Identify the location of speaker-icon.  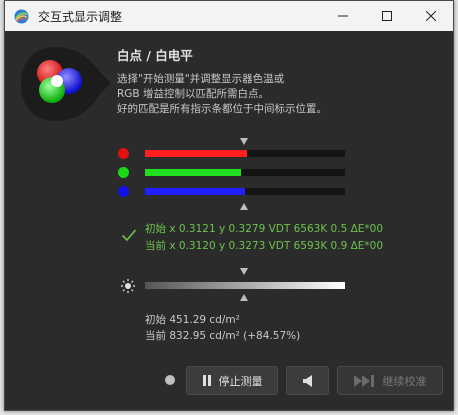
(307, 380).